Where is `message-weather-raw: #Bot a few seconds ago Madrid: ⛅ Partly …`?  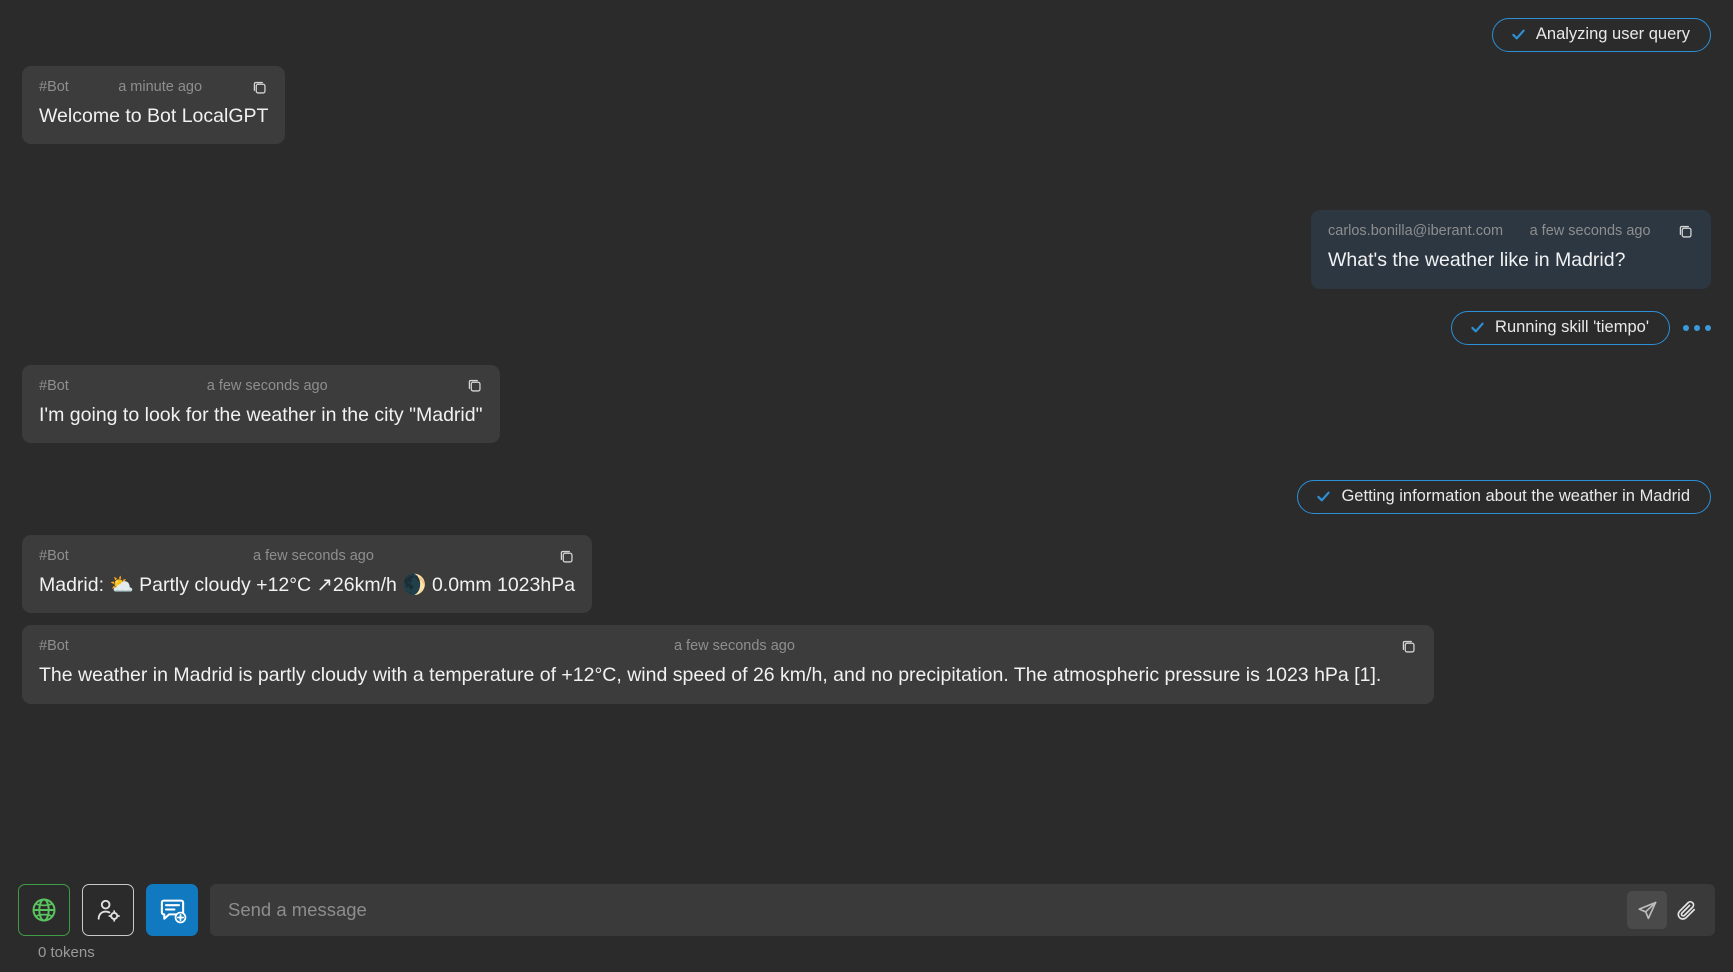
message-weather-raw: #Bot a few seconds ago Madrid: ⛅ Partly … is located at coordinates (307, 574).